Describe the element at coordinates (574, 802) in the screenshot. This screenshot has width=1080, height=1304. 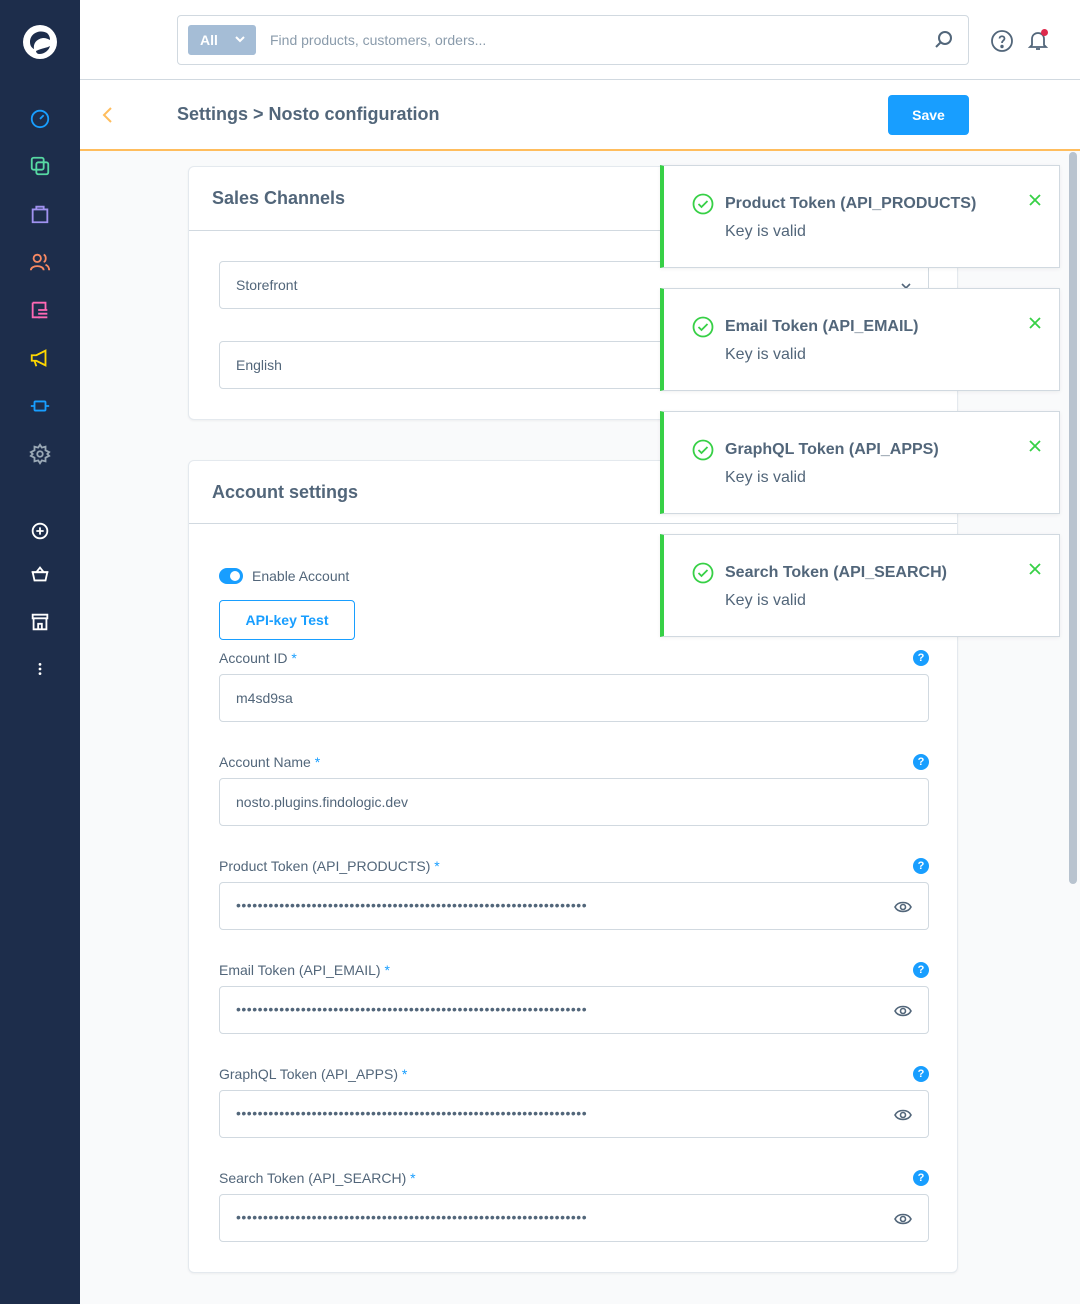
I see `account-name-input` at that location.